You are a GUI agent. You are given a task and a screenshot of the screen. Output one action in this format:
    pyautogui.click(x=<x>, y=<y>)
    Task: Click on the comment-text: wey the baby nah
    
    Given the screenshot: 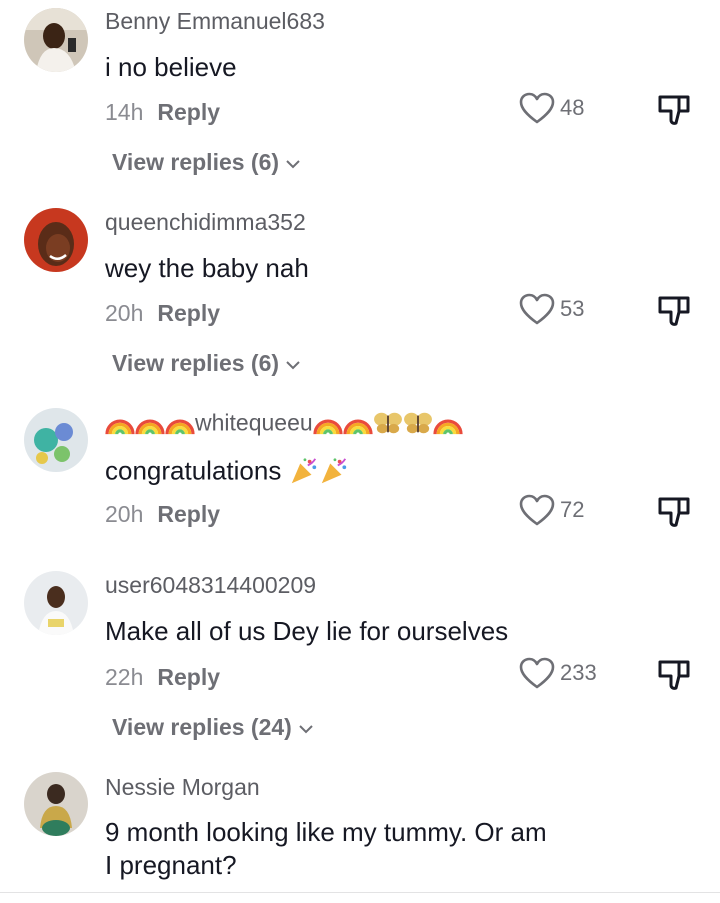 What is the action you would take?
    pyautogui.click(x=207, y=268)
    